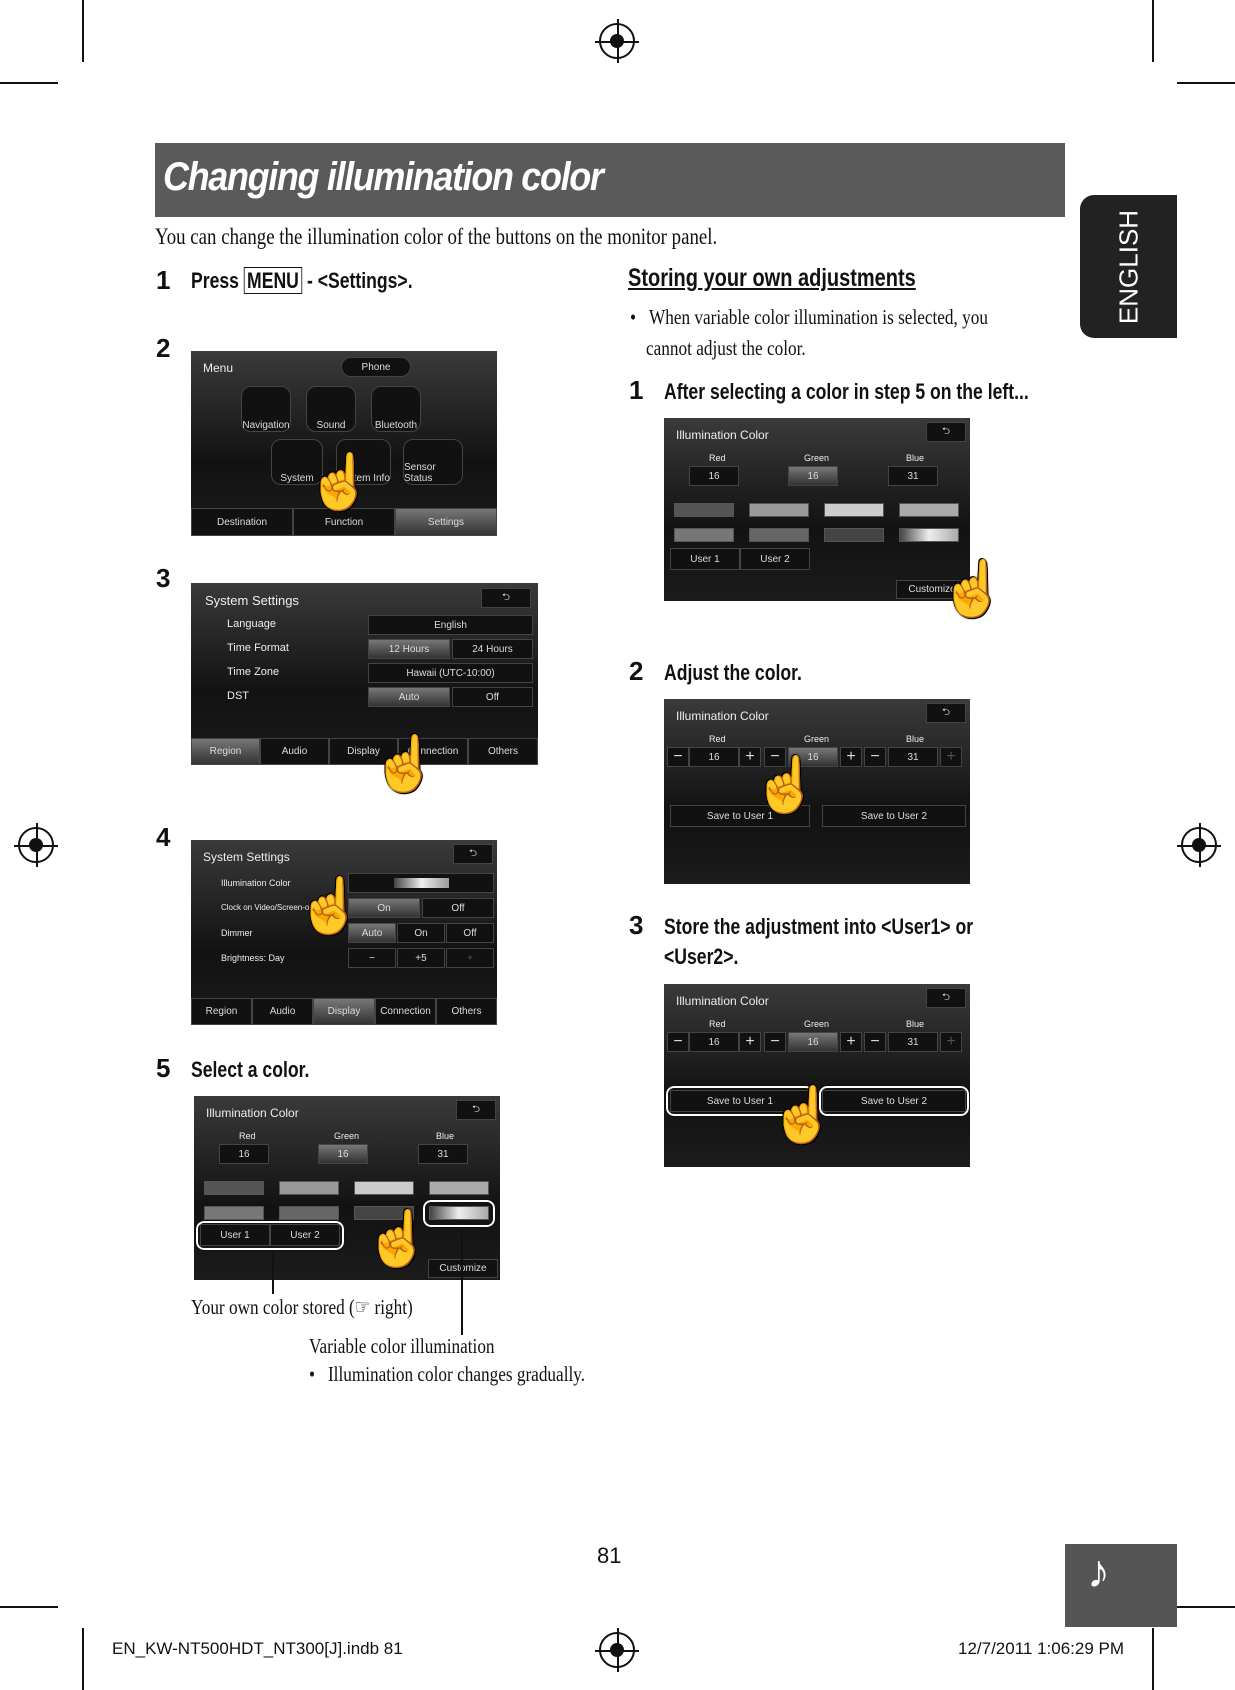  What do you see at coordinates (450, 673) in the screenshot?
I see `time-zone-value: Hawaii (UTC-10:00)` at bounding box center [450, 673].